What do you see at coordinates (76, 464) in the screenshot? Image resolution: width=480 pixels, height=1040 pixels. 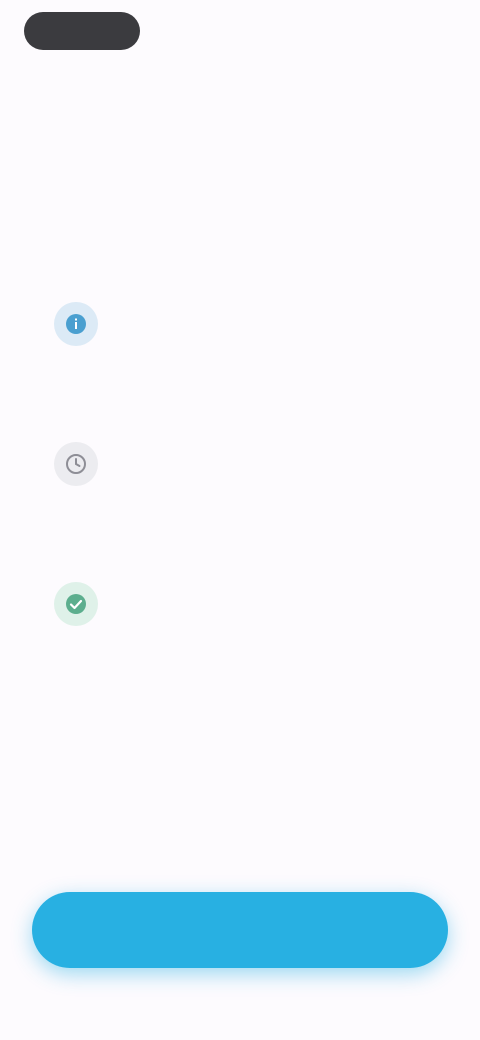 I see `clock-icon` at bounding box center [76, 464].